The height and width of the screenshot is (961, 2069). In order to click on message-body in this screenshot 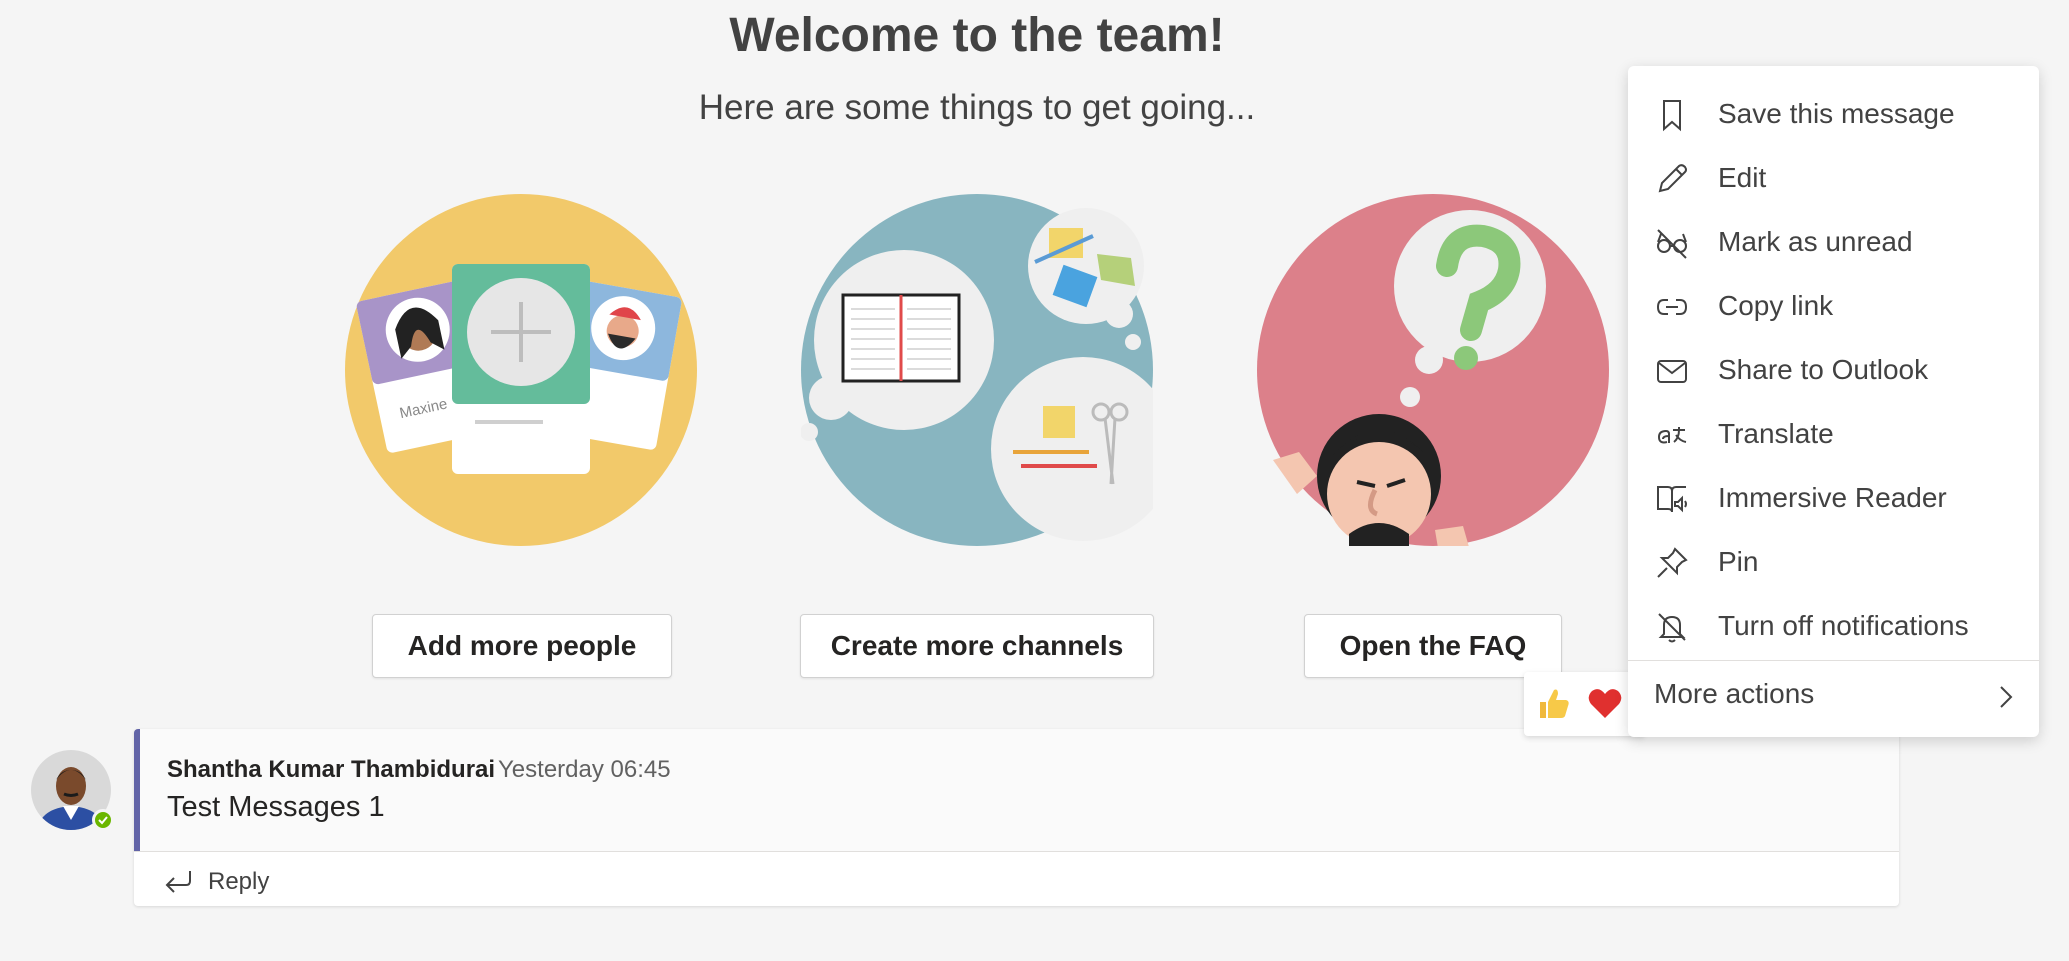, I will do `click(1016, 790)`.